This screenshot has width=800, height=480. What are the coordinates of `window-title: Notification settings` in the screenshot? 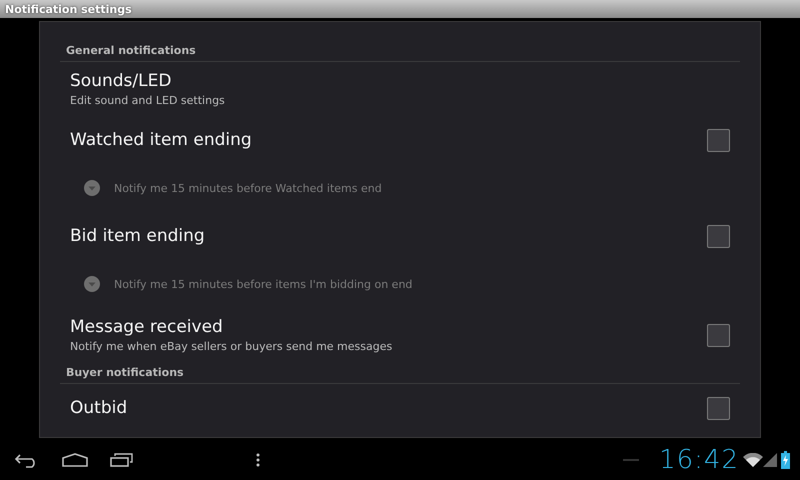 It's located at (68, 9).